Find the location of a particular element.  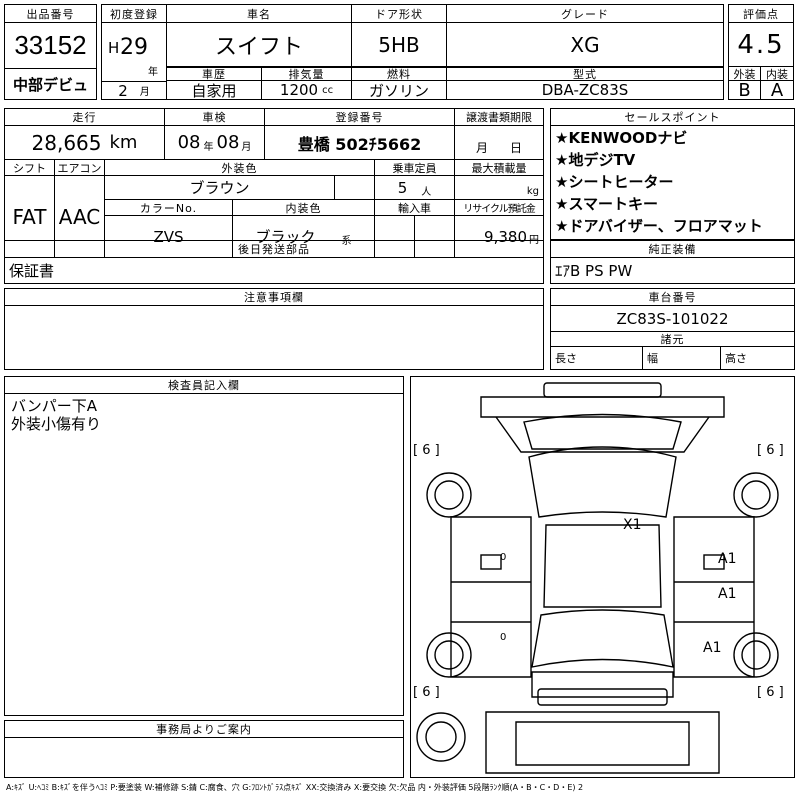

insp-month: 08 is located at coordinates (228, 142).